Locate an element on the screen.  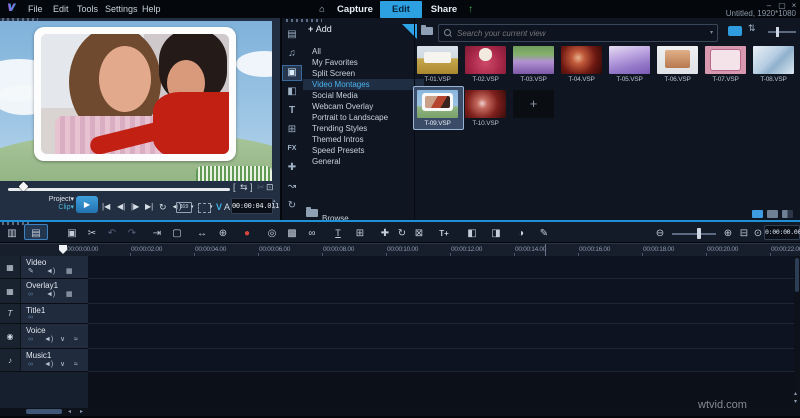
overlays-library-icon: ⊞ is located at coordinates (292, 130).